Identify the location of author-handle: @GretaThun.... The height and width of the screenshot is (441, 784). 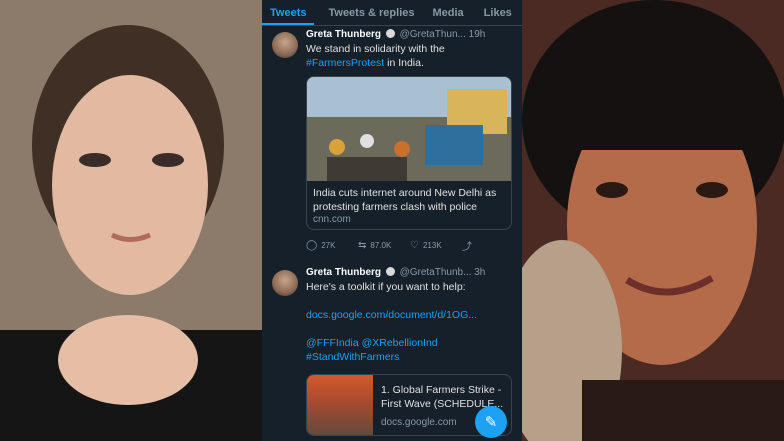
(433, 34).